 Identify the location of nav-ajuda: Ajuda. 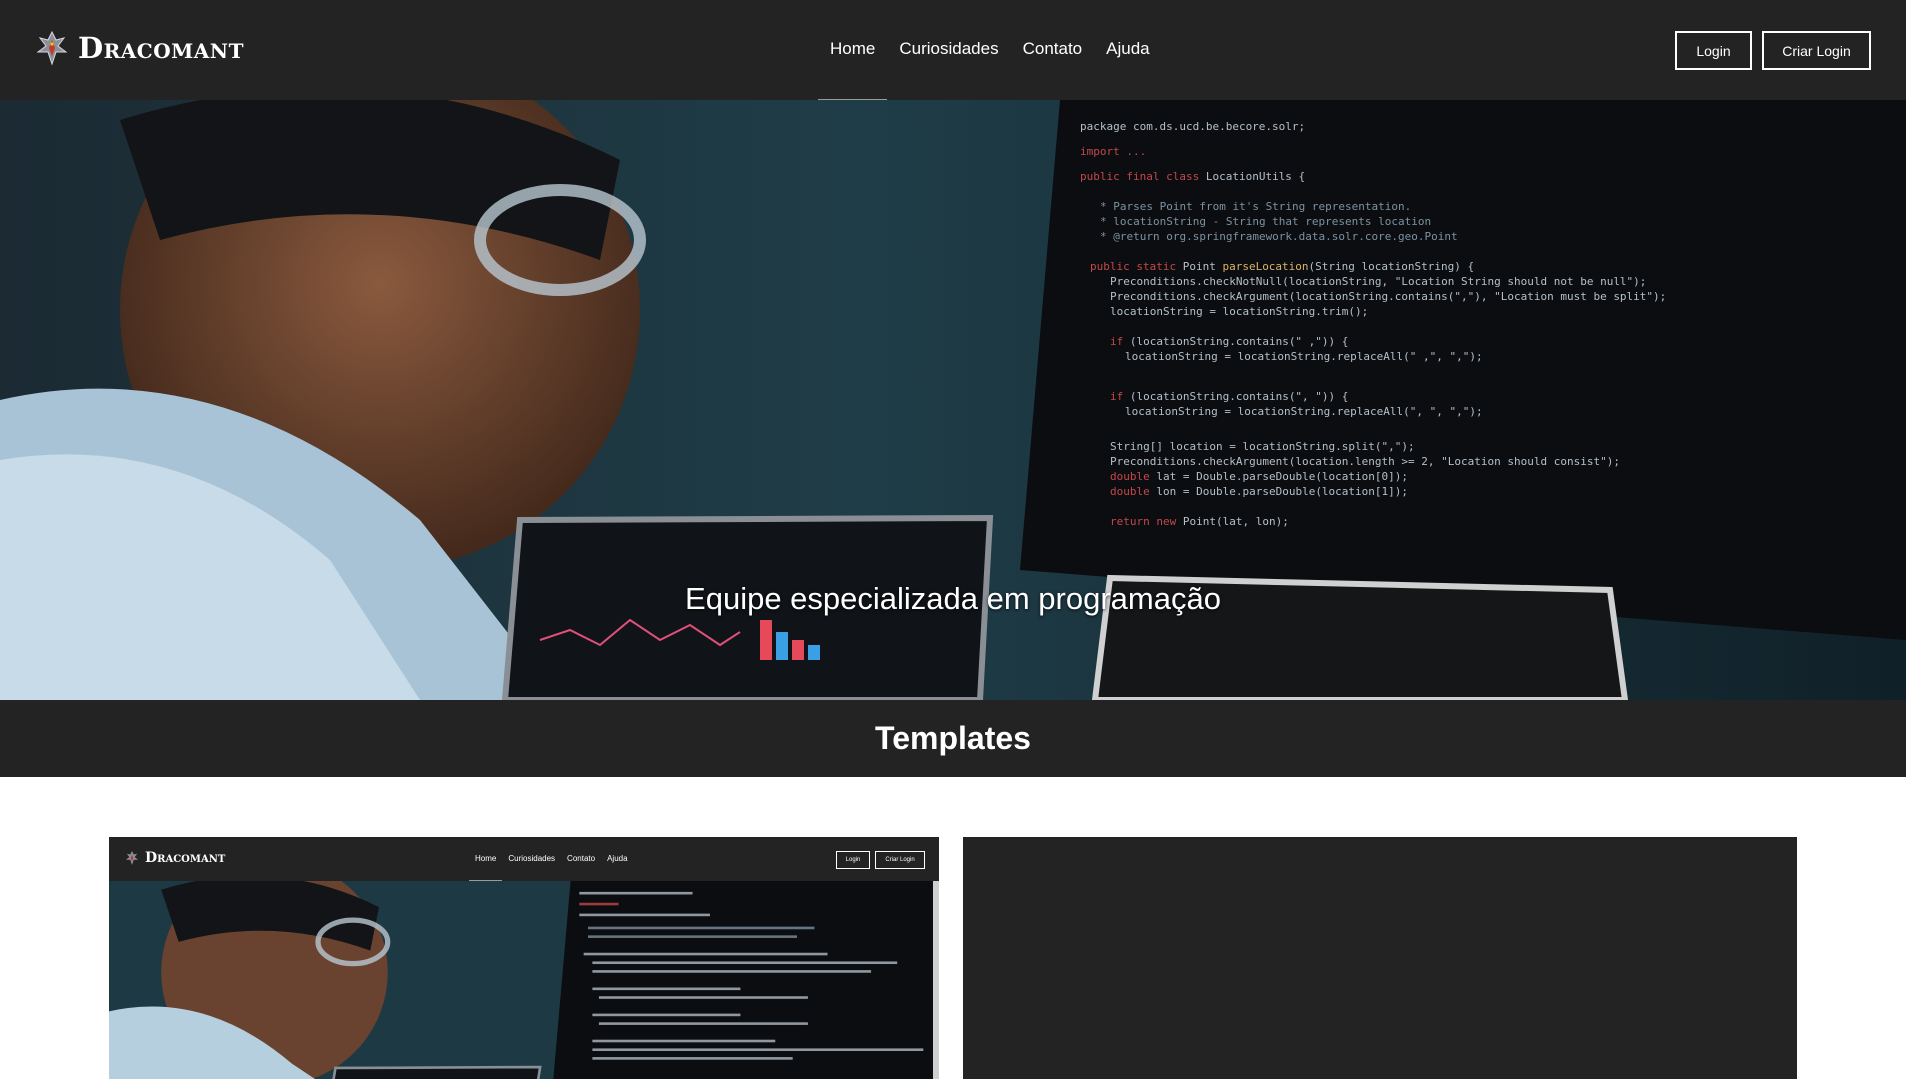
(1127, 50).